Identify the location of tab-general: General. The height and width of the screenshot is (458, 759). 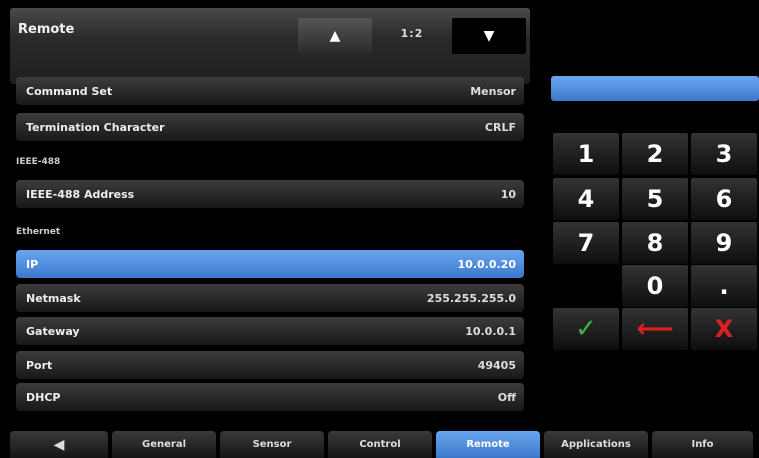
(164, 444).